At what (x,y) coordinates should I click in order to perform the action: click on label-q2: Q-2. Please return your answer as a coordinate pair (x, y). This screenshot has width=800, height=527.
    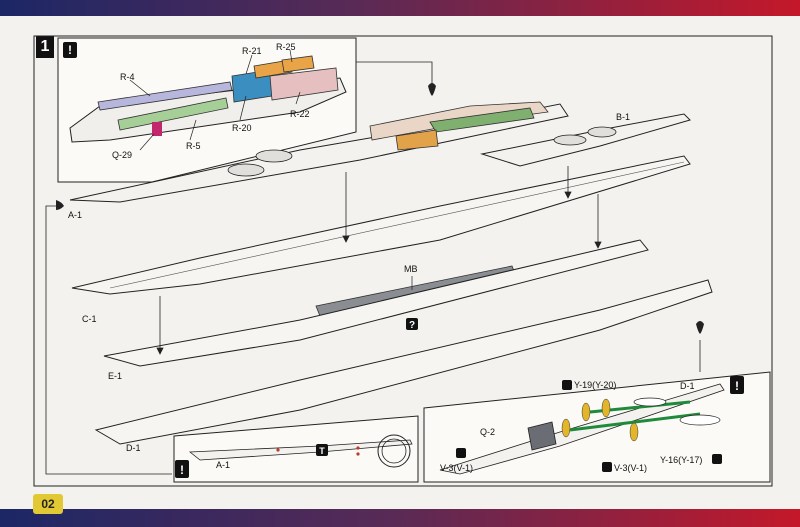
    Looking at the image, I should click on (487, 432).